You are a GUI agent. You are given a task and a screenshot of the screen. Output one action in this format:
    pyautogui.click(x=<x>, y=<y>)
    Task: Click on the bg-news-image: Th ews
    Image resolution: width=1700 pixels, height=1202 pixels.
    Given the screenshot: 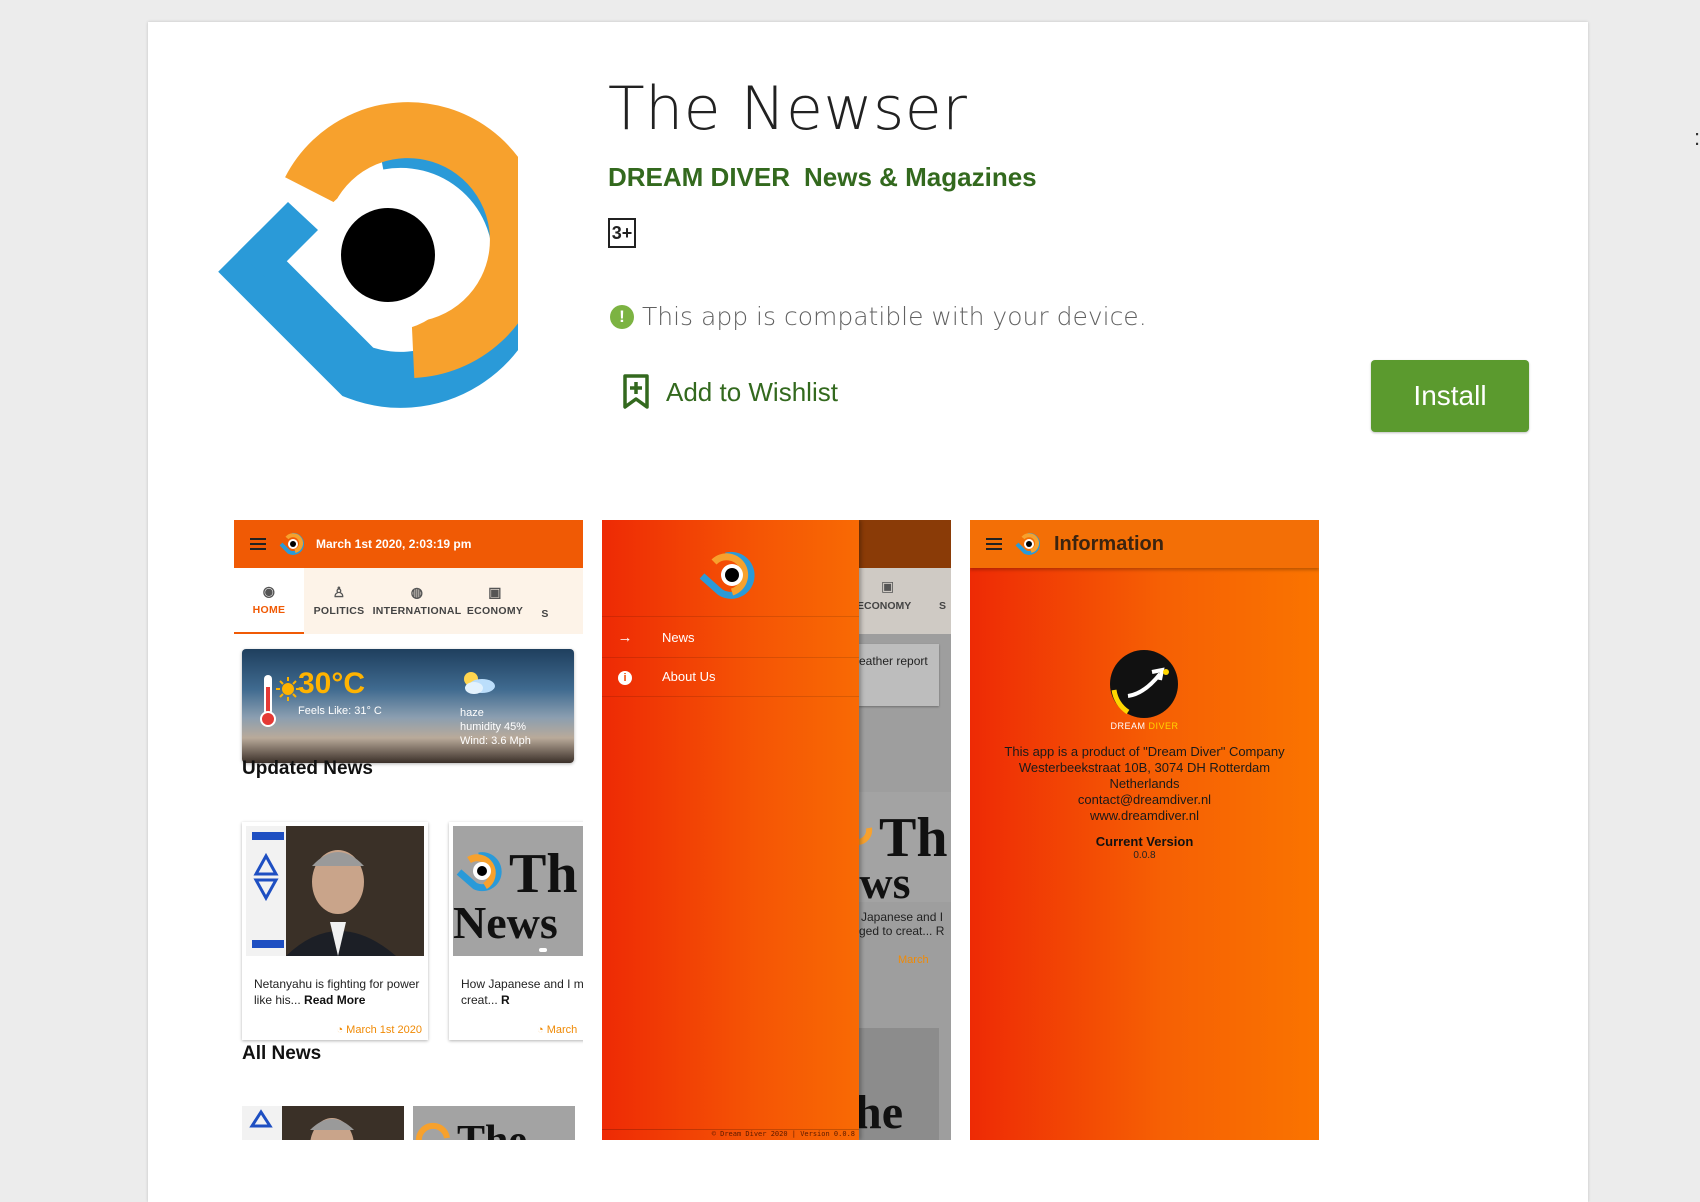 What is the action you would take?
    pyautogui.click(x=905, y=847)
    